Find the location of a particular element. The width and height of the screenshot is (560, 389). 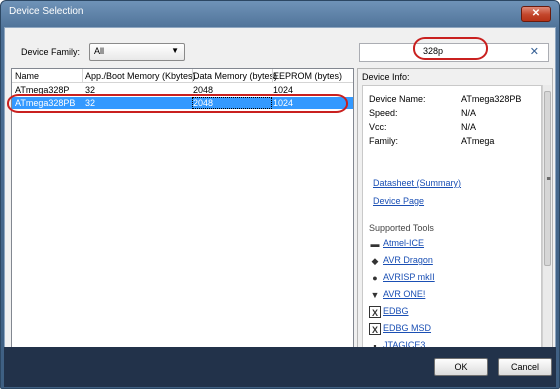

family-label: Family: is located at coordinates (383, 141).